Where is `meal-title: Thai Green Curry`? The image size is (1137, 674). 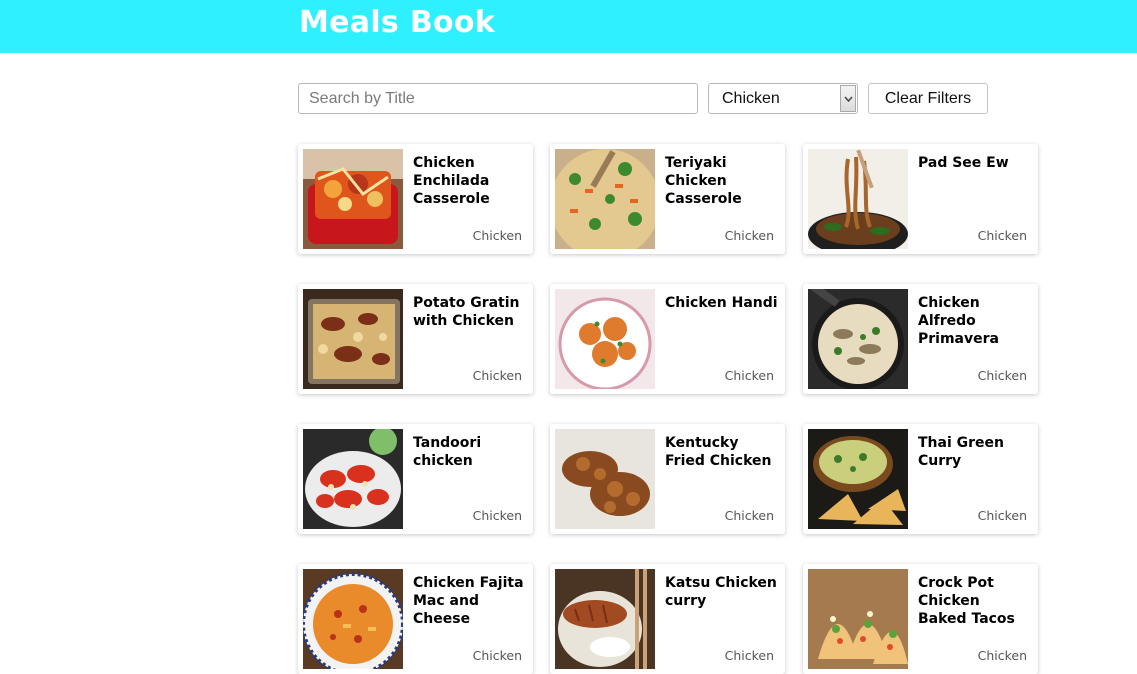 meal-title: Thai Green Curry is located at coordinates (975, 452).